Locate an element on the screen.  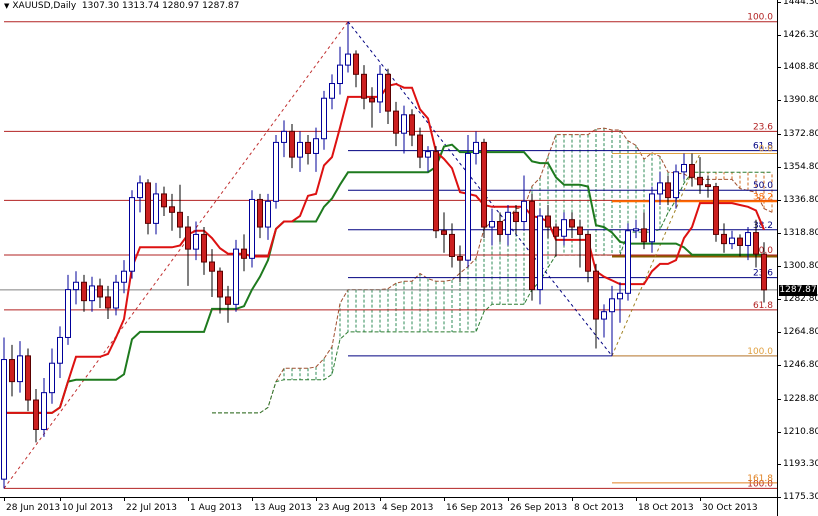
y-tick-label: 1210.80 is located at coordinates (800, 431).